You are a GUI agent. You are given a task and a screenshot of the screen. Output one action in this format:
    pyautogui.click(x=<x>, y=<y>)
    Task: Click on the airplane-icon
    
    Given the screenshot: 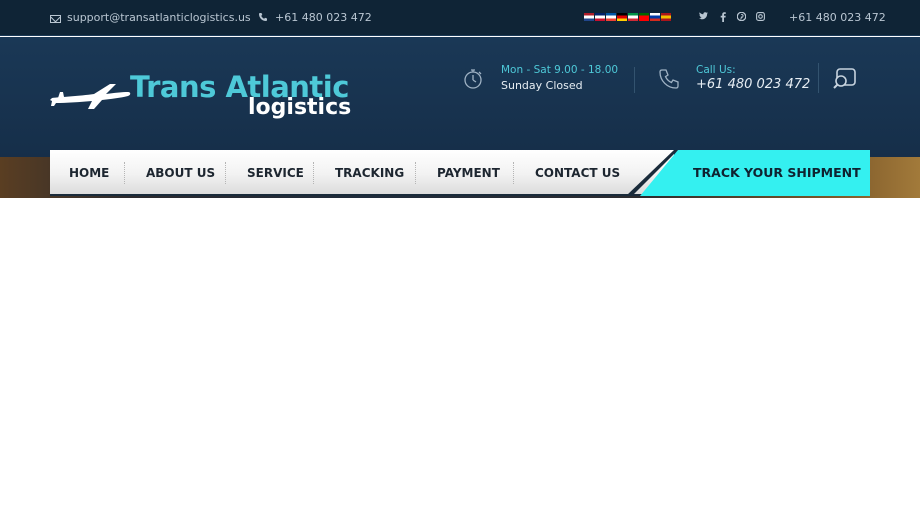 What is the action you would take?
    pyautogui.click(x=90, y=96)
    